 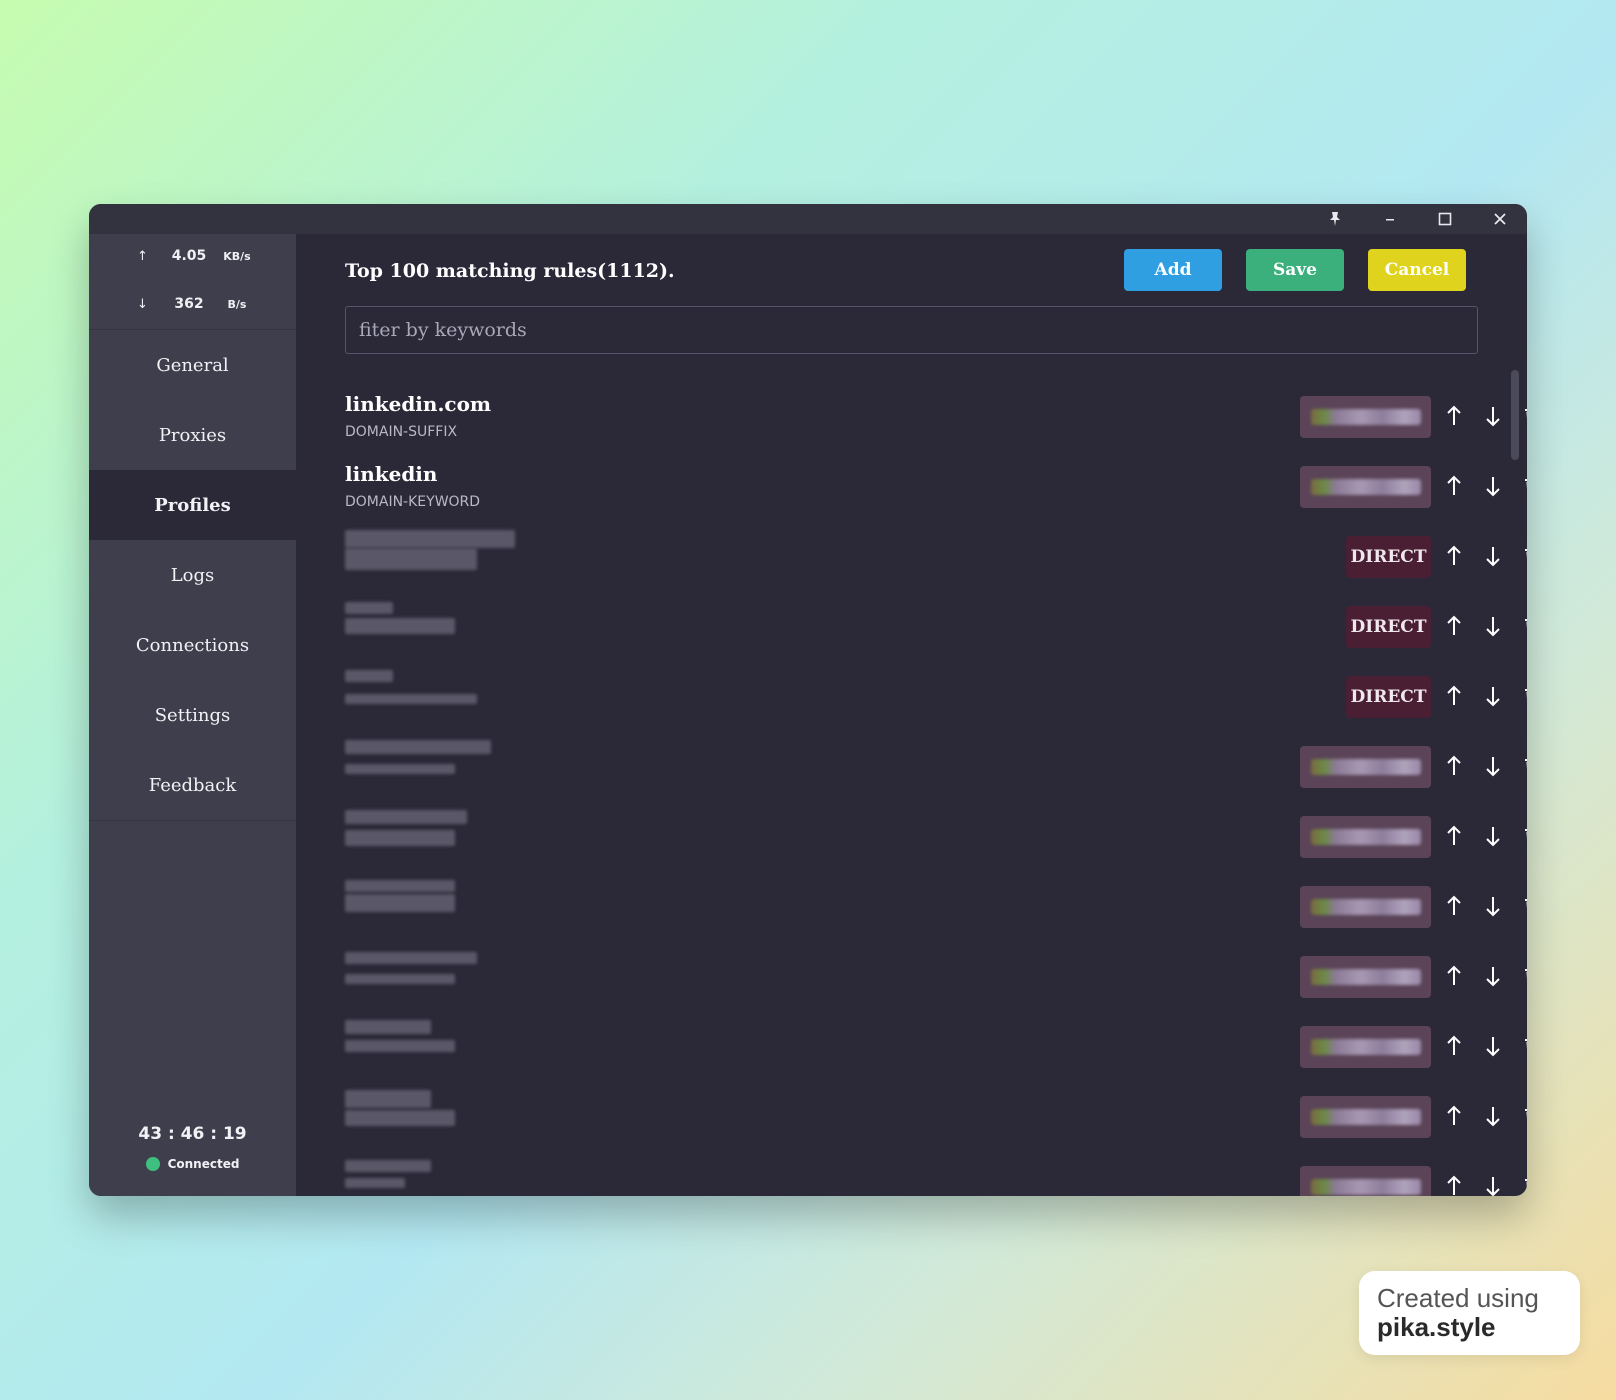 What do you see at coordinates (1469, 1313) in the screenshot?
I see `watermark-badge: Created using pika.style` at bounding box center [1469, 1313].